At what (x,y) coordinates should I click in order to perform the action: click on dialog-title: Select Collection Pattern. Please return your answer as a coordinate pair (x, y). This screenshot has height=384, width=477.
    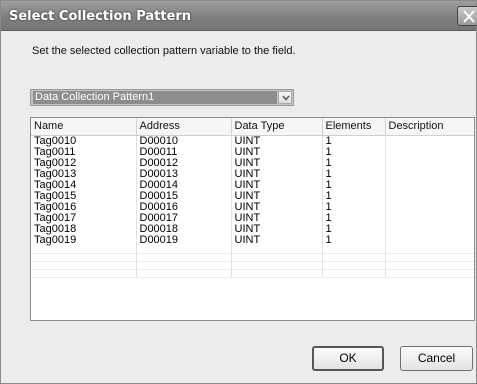
    Looking at the image, I should click on (100, 16).